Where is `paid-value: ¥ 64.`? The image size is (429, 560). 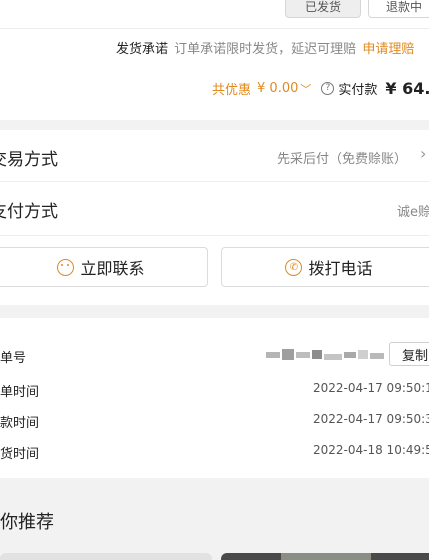 paid-value: ¥ 64. is located at coordinates (407, 88).